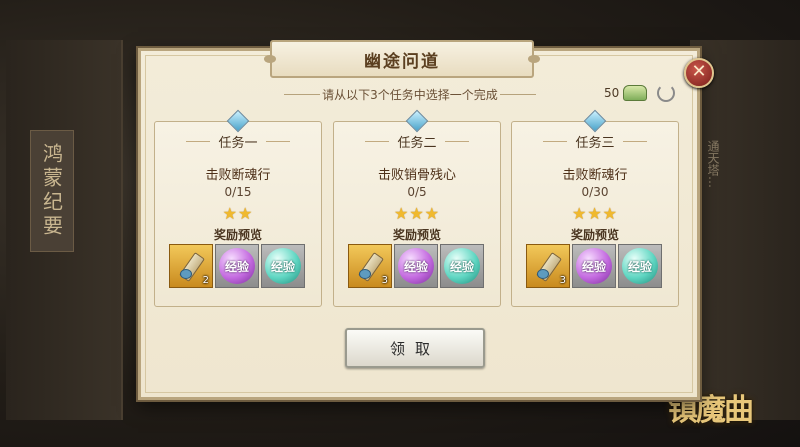 This screenshot has height=447, width=800. Describe the element at coordinates (416, 175) in the screenshot. I see `task-target: 击败销骨残心` at that location.